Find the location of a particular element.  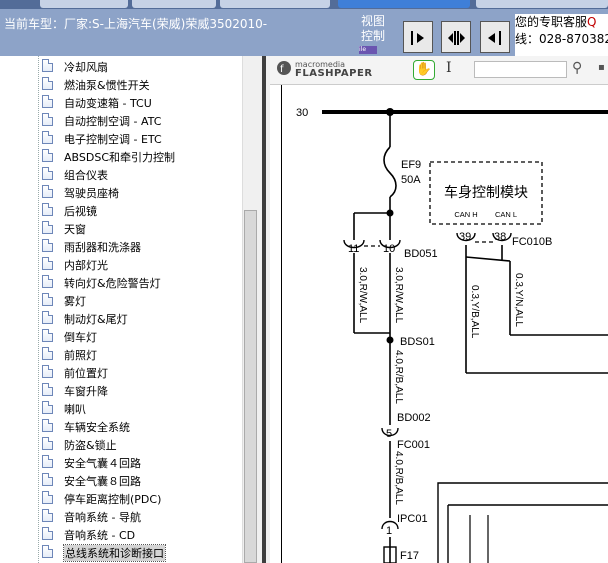

pin-38: 38 is located at coordinates (500, 237).